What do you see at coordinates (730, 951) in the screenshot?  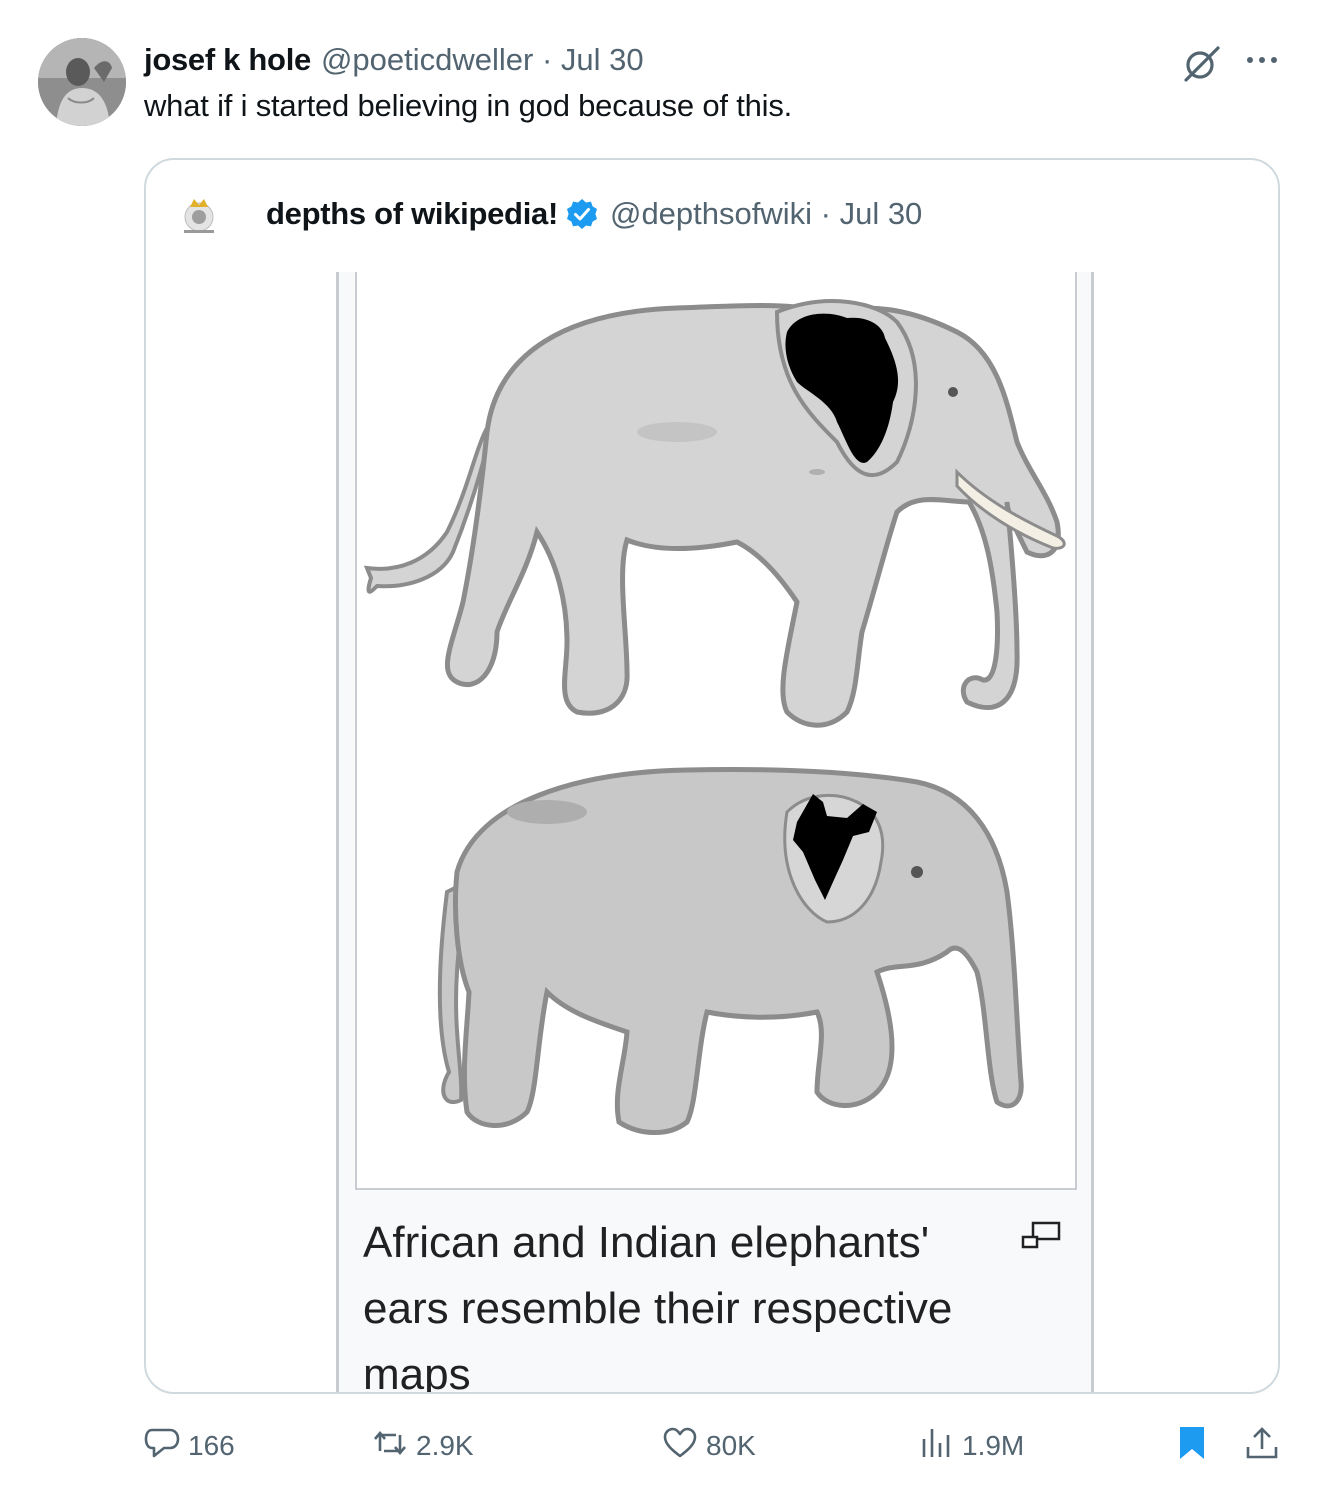 I see `indian-elephant-drawing` at bounding box center [730, 951].